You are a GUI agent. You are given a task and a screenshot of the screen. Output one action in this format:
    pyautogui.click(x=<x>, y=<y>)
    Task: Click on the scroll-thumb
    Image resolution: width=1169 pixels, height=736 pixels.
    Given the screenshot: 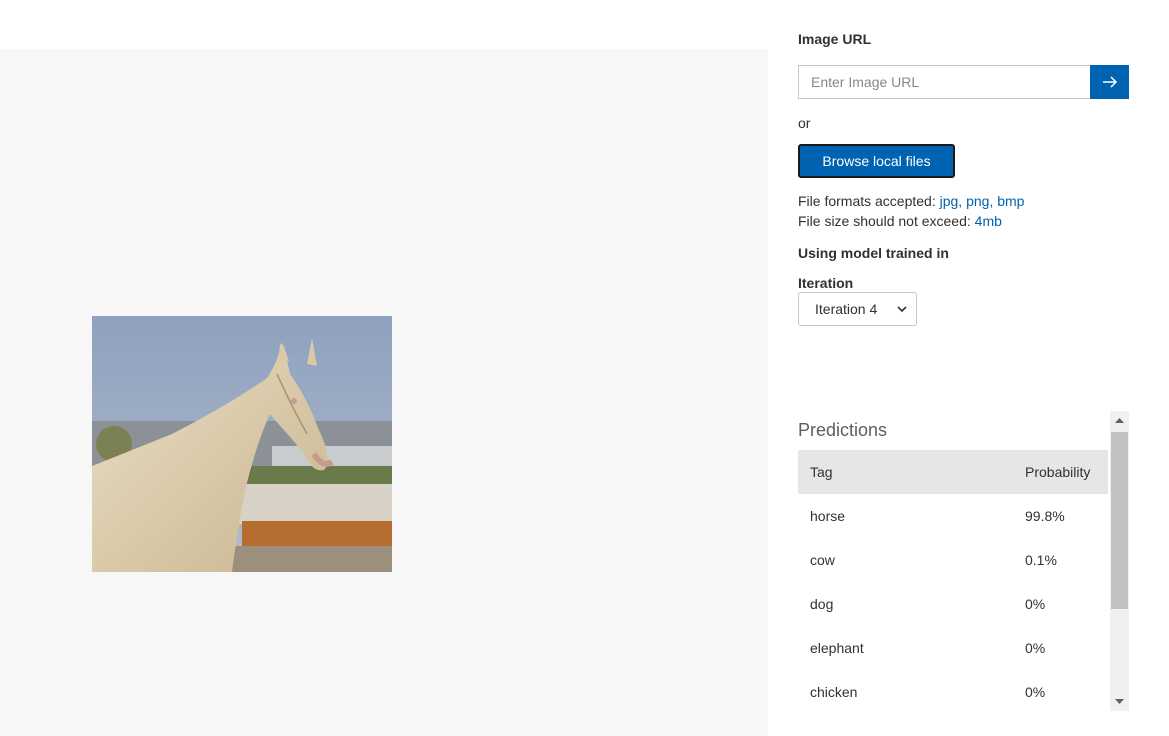 What is the action you would take?
    pyautogui.click(x=1119, y=520)
    